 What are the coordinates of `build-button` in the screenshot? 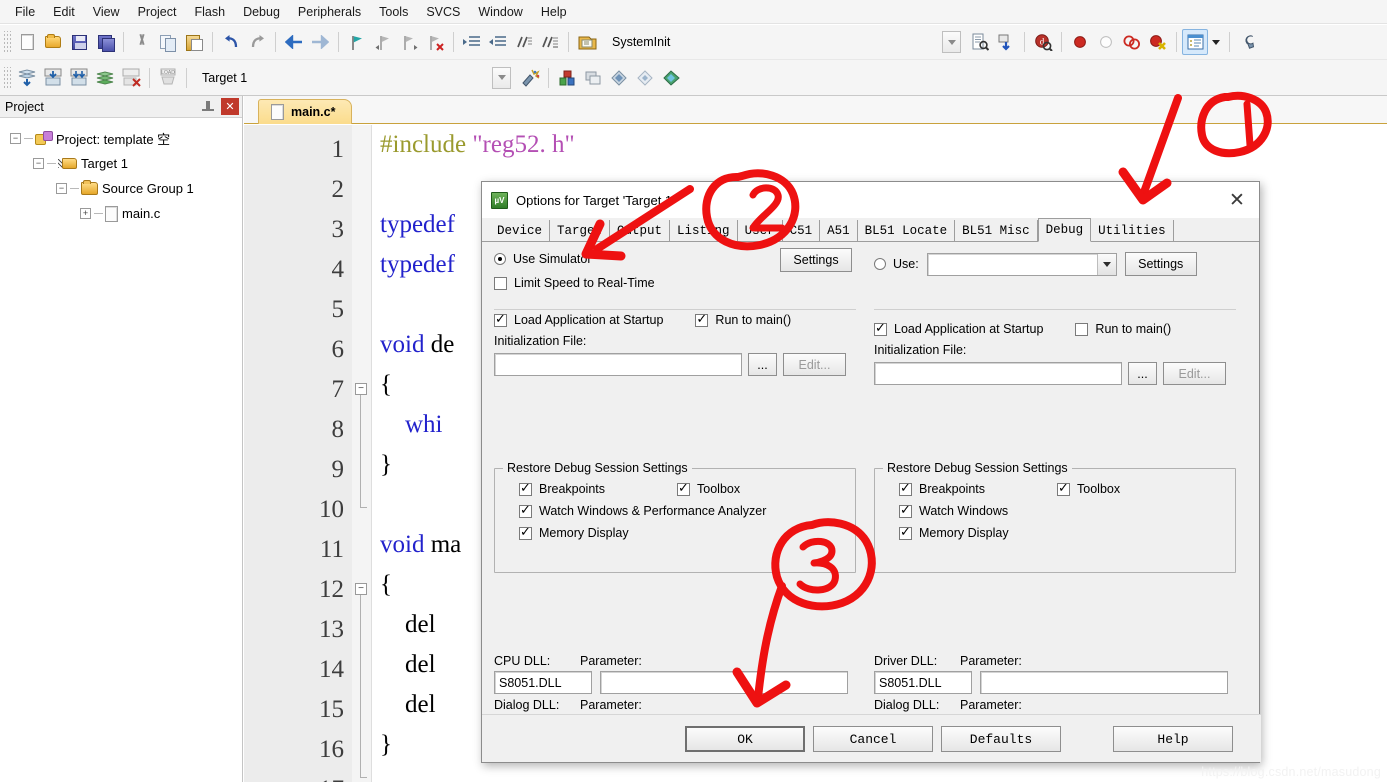 It's located at (53, 78).